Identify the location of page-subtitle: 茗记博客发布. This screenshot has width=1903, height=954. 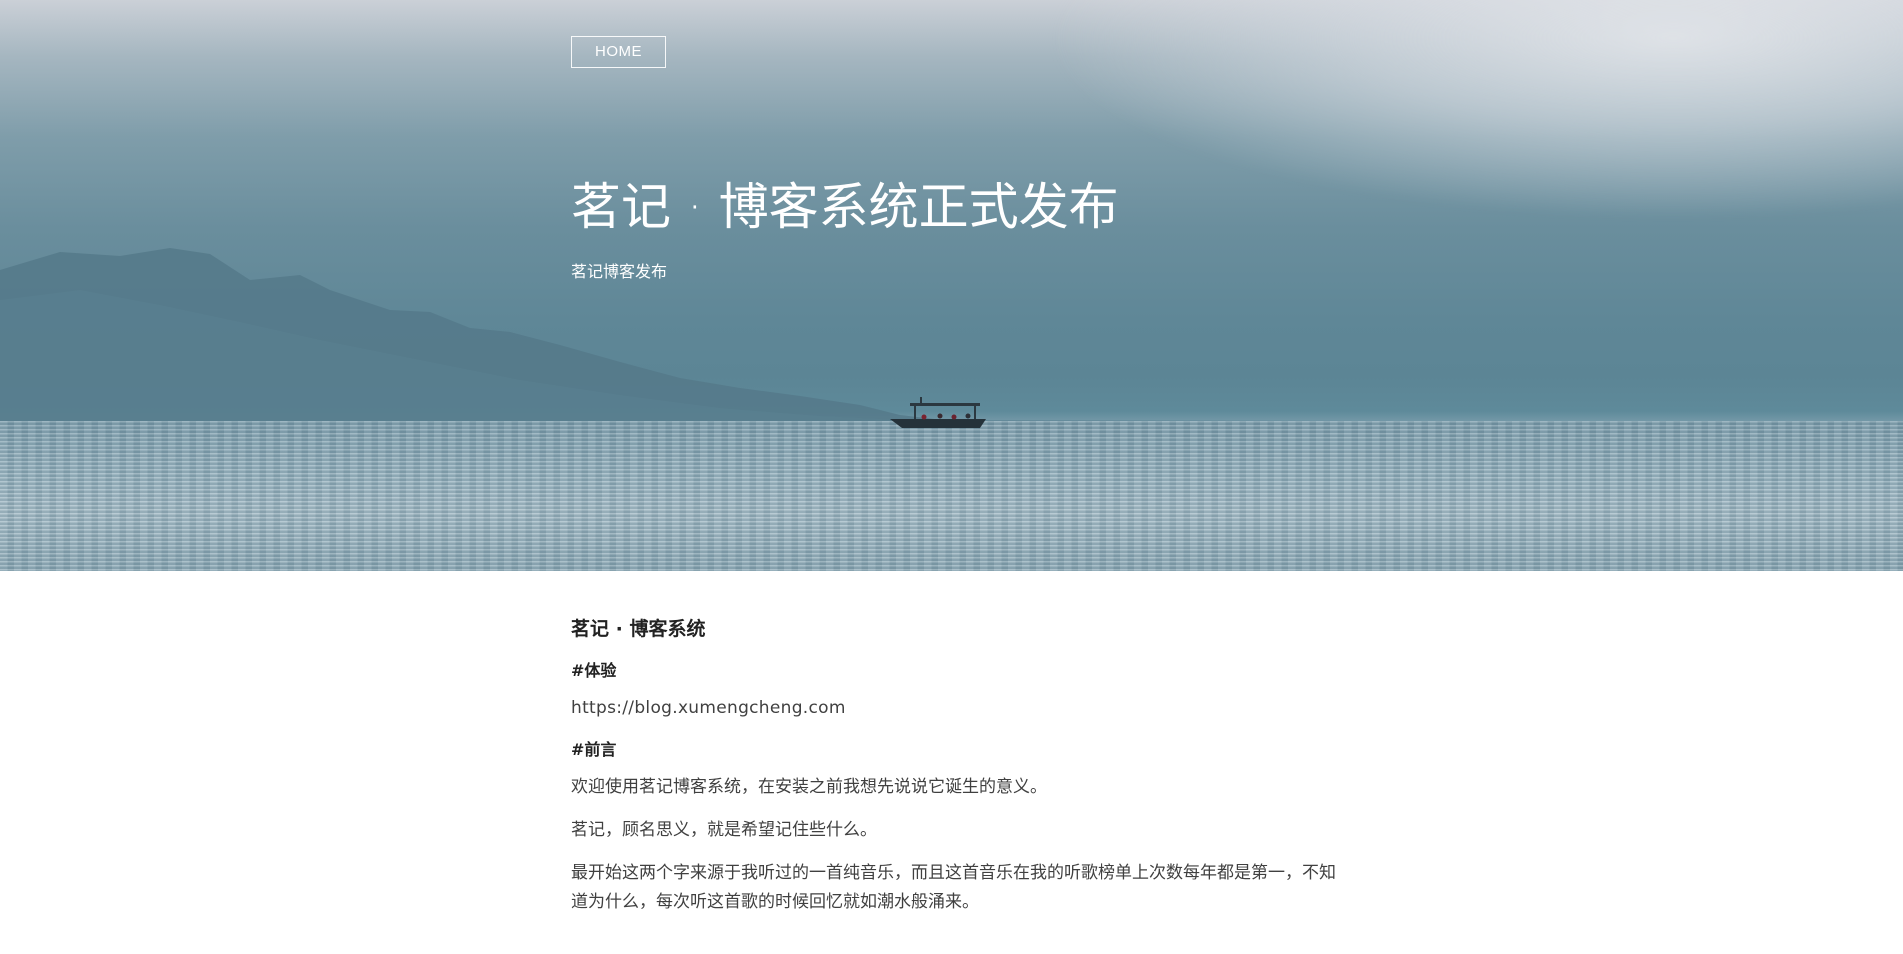
(619, 271).